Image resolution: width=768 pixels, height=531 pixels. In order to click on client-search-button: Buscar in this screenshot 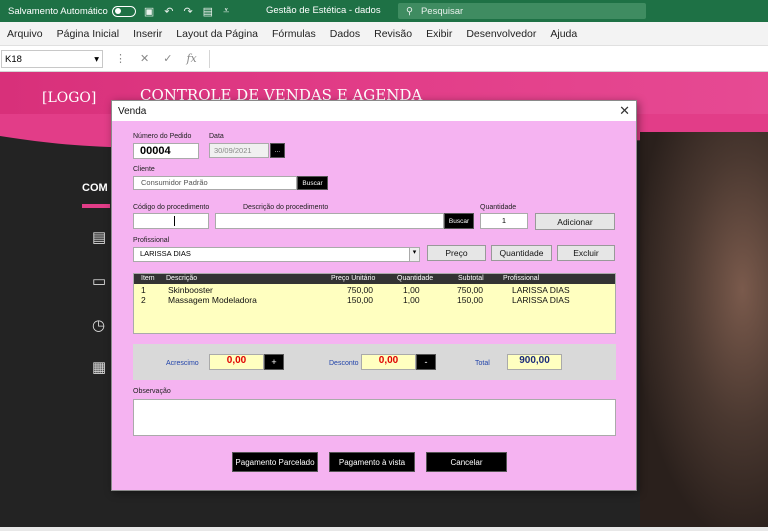, I will do `click(312, 183)`.